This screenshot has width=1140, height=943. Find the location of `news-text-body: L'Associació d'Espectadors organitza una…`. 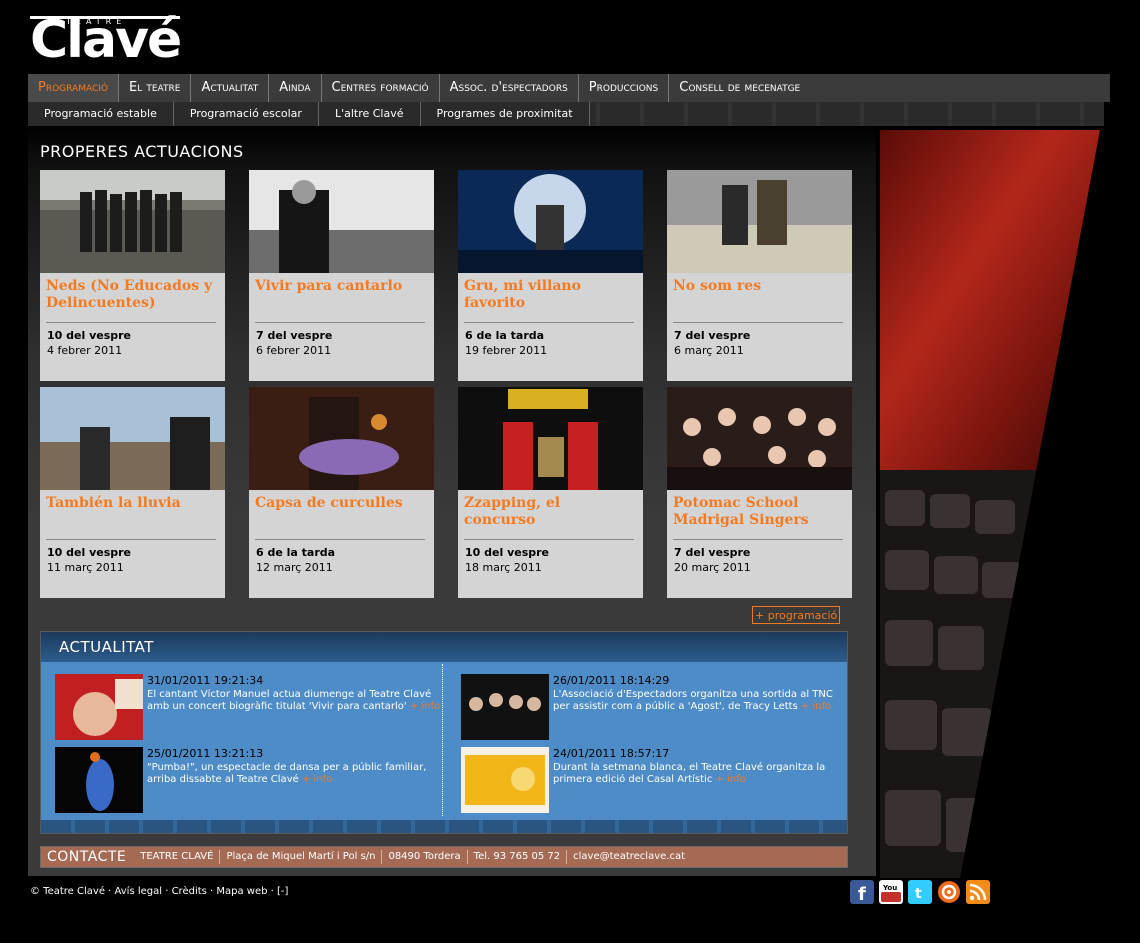

news-text-body: L'Associació d'Espectadors organitza una… is located at coordinates (693, 700).